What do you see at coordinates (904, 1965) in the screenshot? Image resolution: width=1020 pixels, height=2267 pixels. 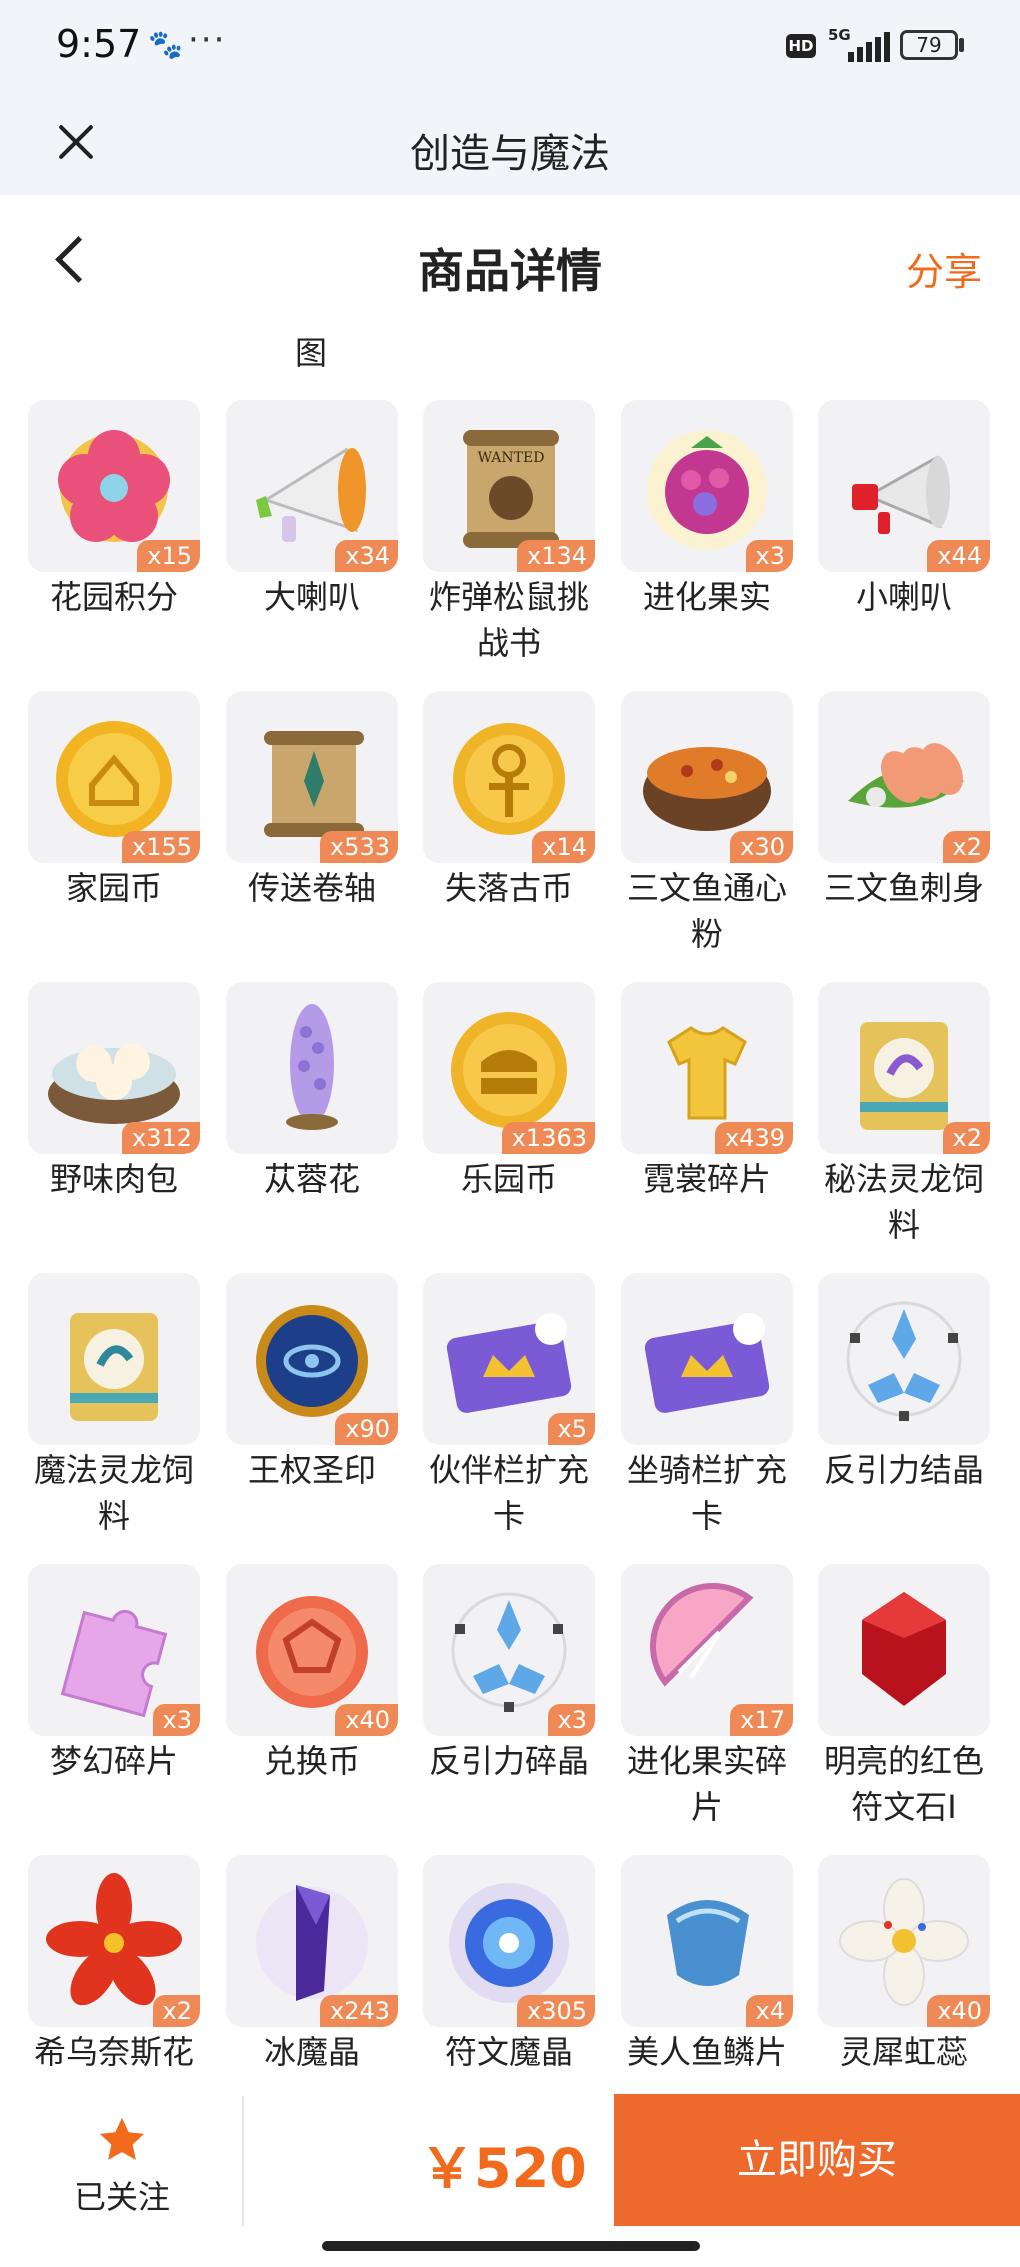 I see `item-tile: x40 灵犀虹蕊` at bounding box center [904, 1965].